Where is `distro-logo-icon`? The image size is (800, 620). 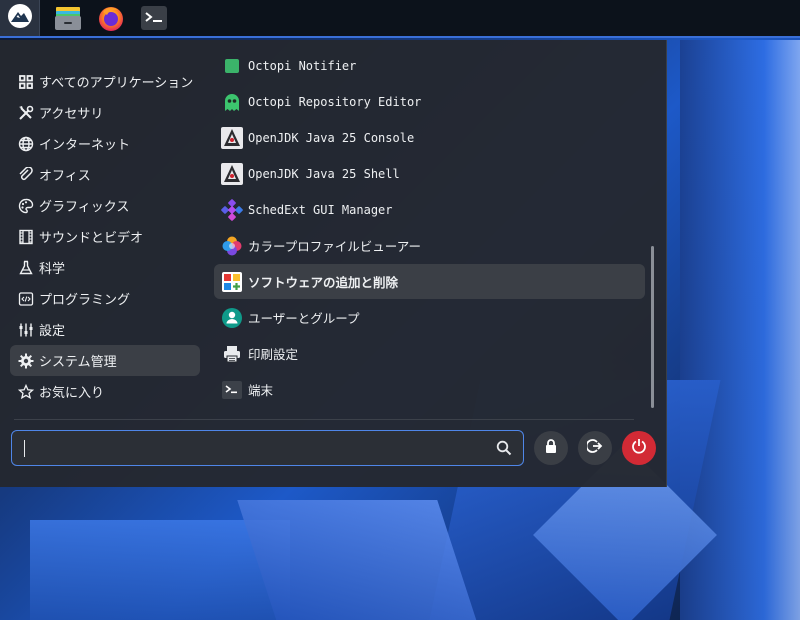 distro-logo-icon is located at coordinates (20, 18).